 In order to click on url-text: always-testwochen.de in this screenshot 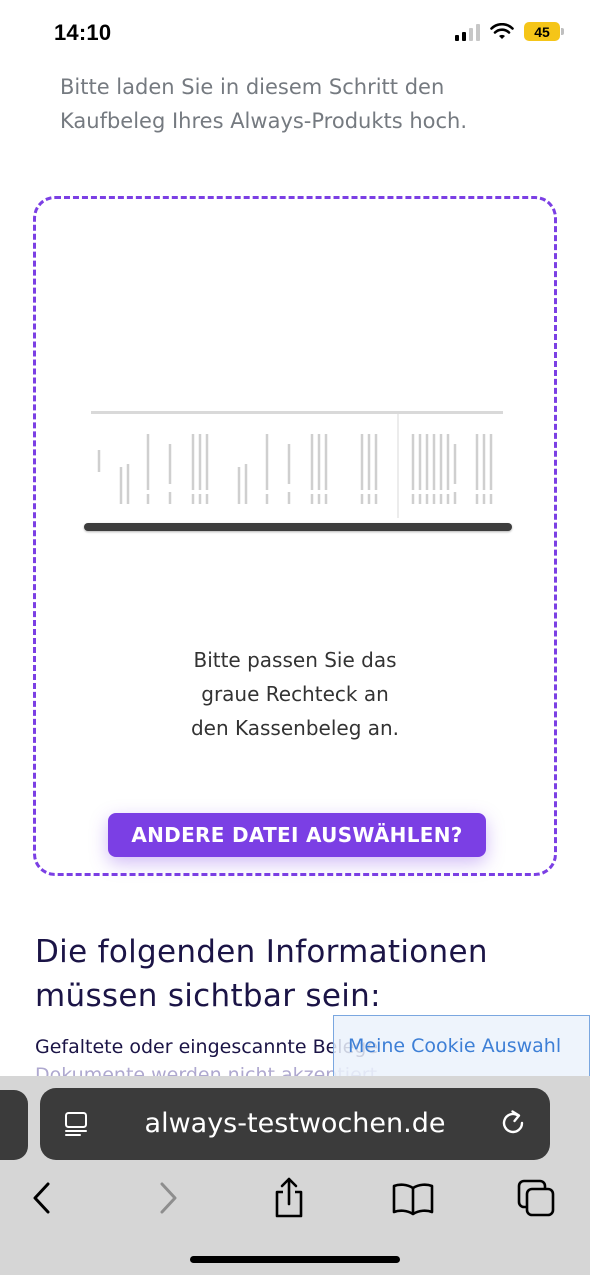, I will do `click(295, 1123)`.